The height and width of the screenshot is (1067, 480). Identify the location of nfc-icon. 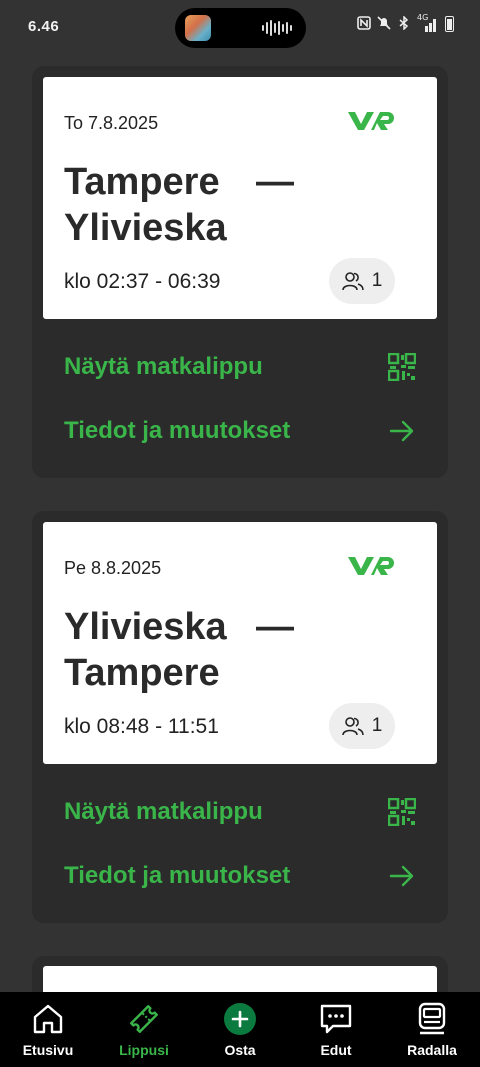
(364, 24).